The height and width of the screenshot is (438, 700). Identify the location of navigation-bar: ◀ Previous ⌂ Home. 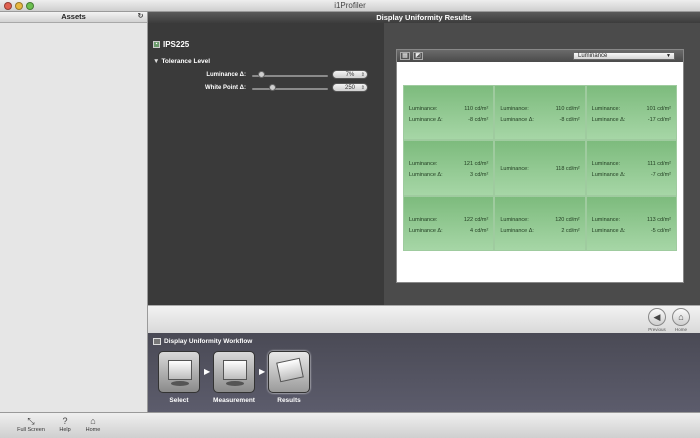
(424, 319).